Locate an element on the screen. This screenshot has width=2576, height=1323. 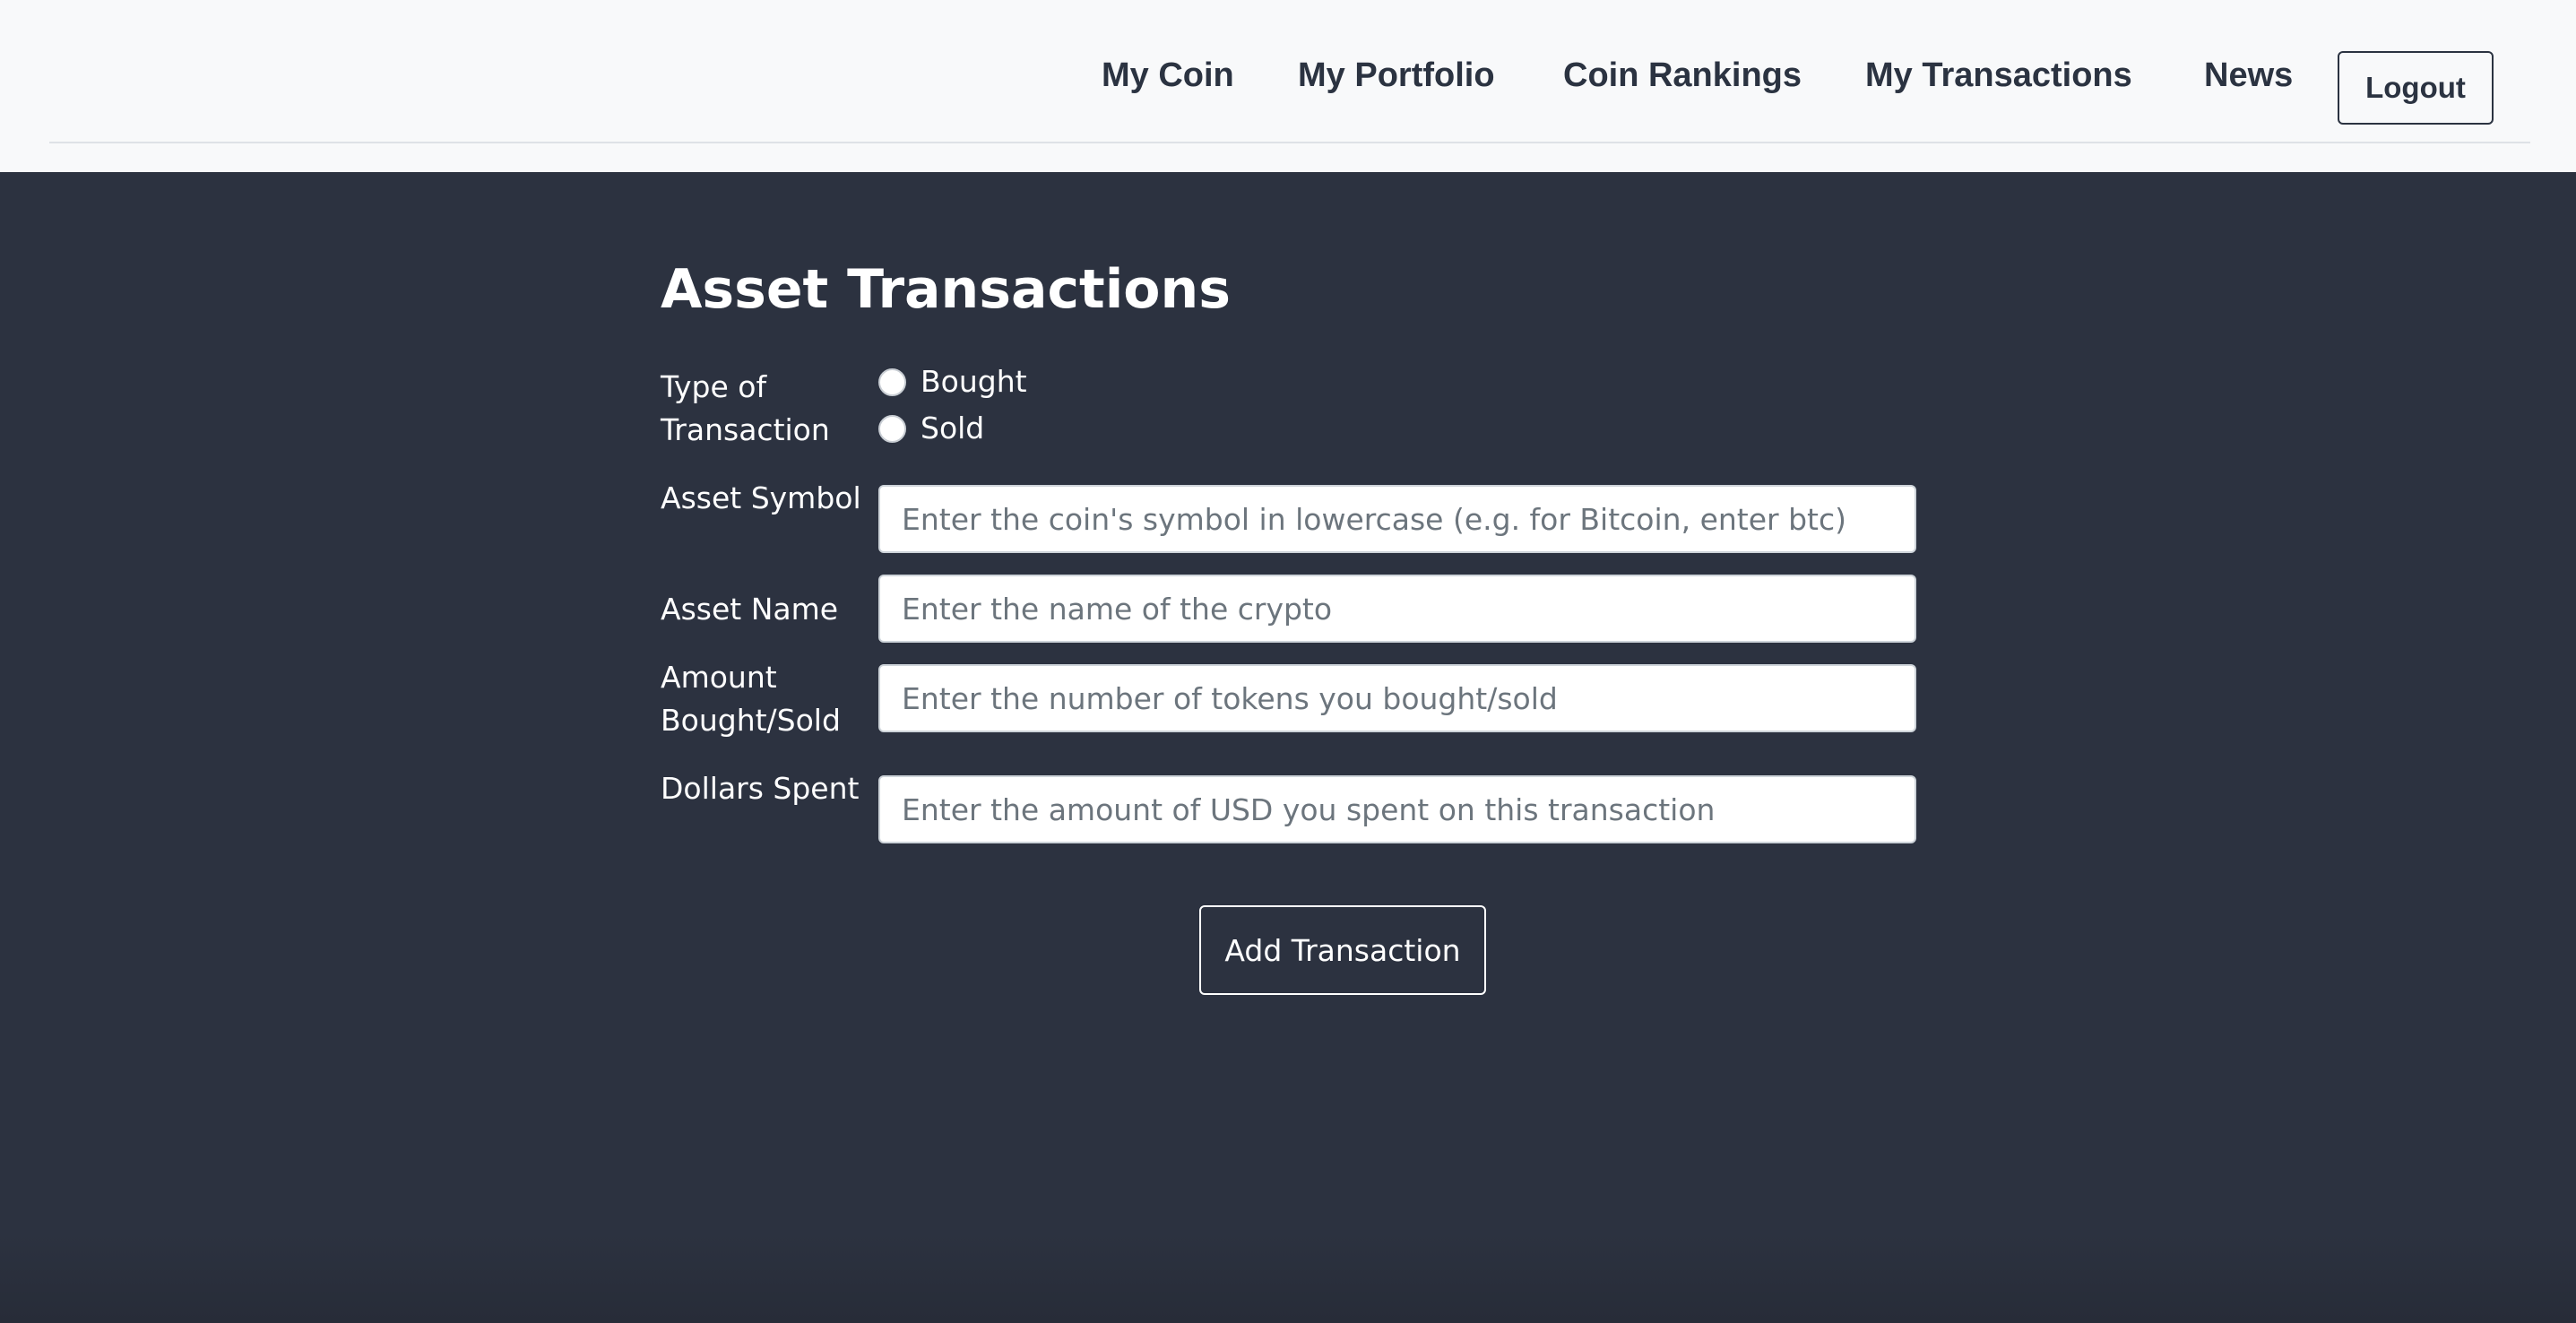
dollars-spent-input is located at coordinates (1397, 809).